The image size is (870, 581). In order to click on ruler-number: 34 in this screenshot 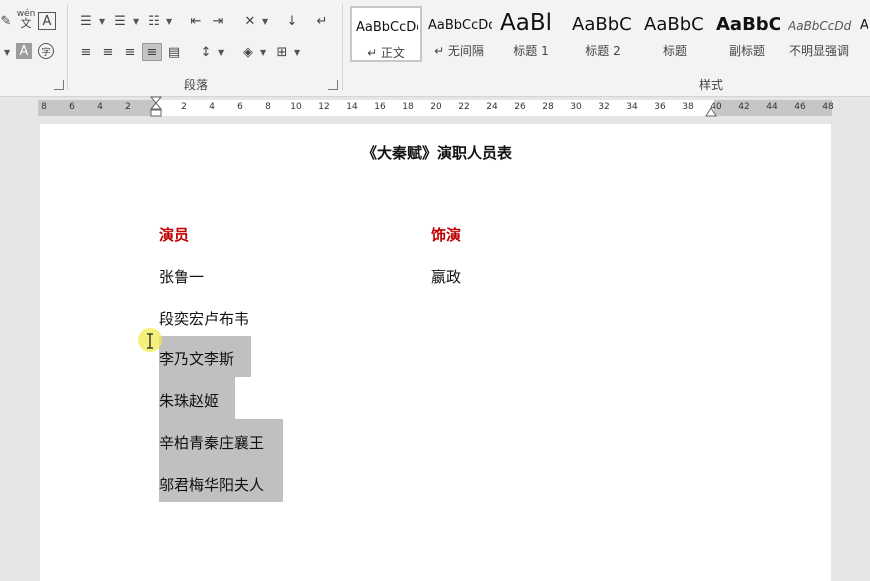, I will do `click(631, 107)`.